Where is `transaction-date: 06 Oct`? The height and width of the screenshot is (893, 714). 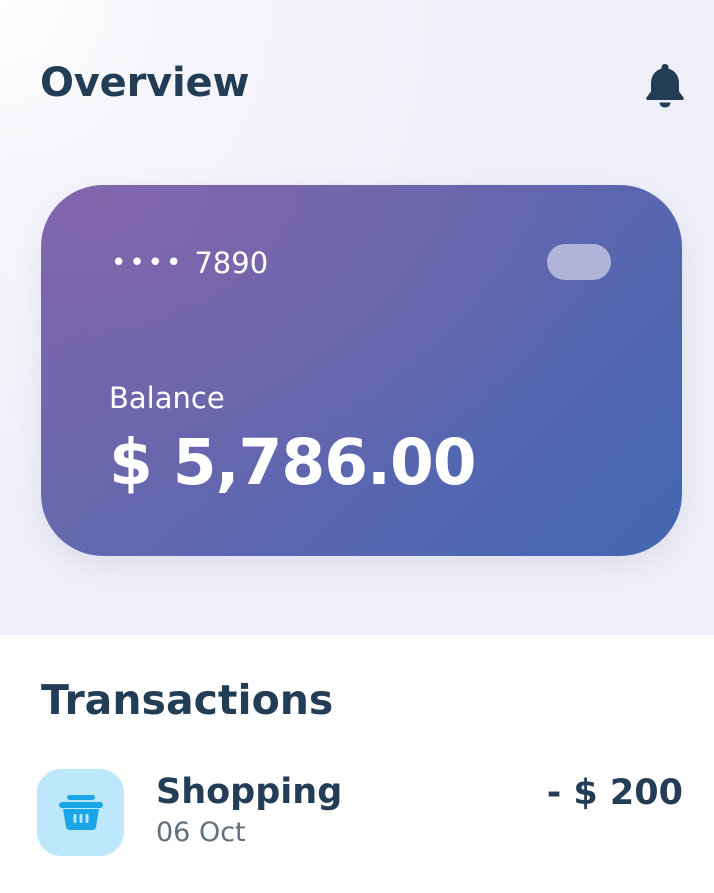 transaction-date: 06 Oct is located at coordinates (201, 832).